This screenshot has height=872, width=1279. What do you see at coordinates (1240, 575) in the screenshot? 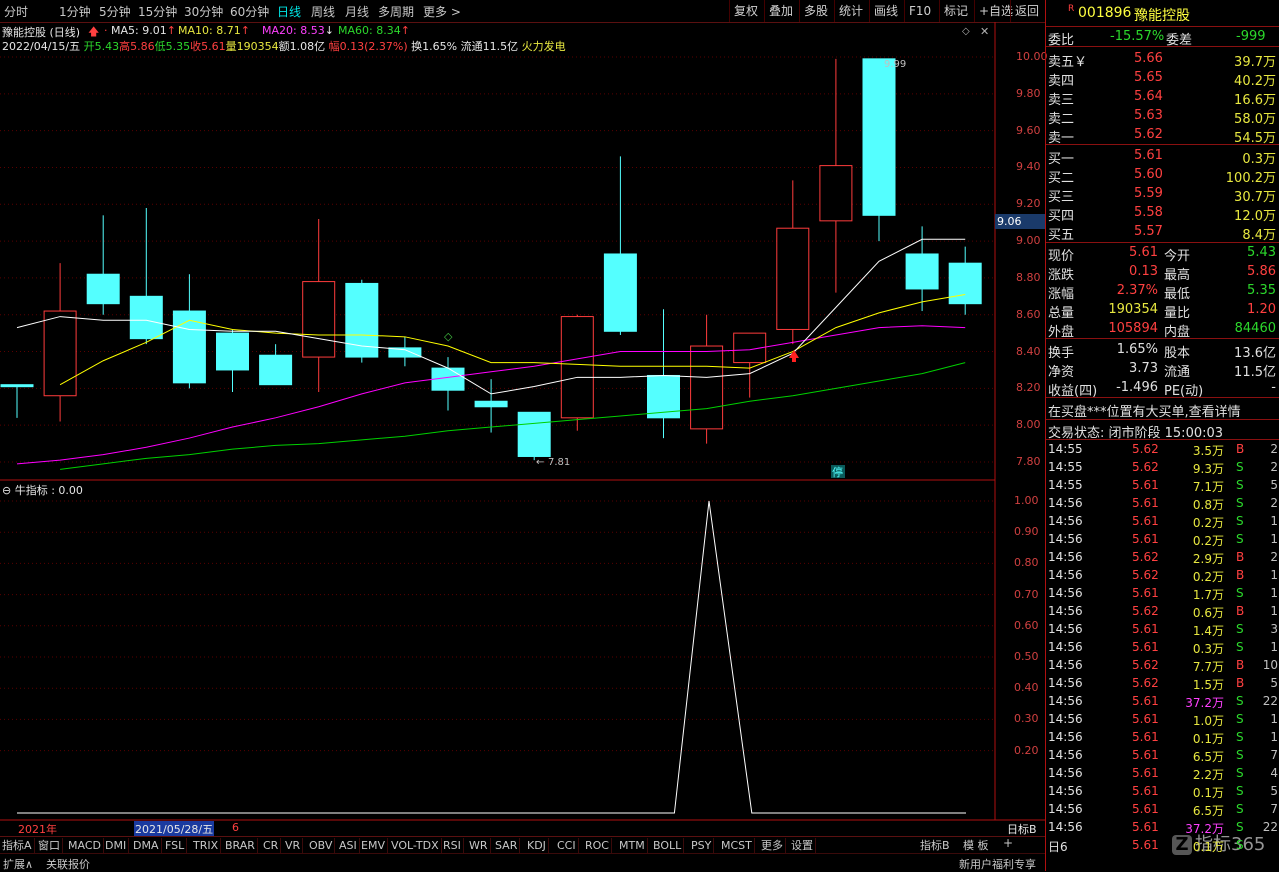
I see `tick-direction: B` at bounding box center [1240, 575].